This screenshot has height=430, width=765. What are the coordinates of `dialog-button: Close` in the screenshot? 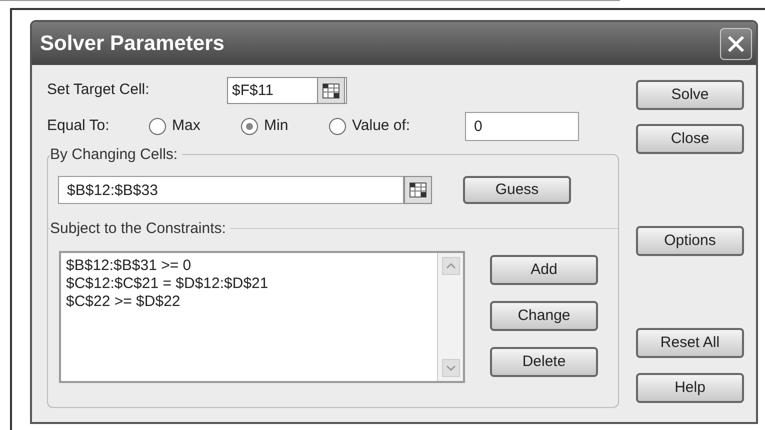 It's located at (690, 139).